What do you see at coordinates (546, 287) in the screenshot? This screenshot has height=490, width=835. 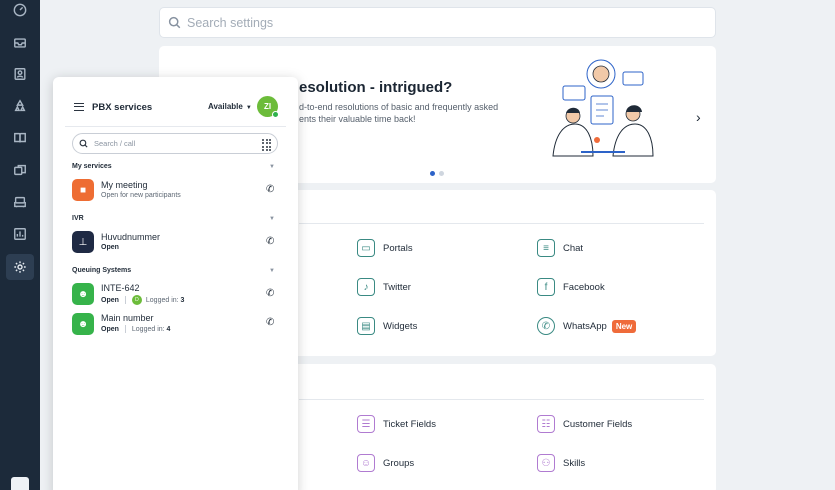 I see `facebook-icon: f` at bounding box center [546, 287].